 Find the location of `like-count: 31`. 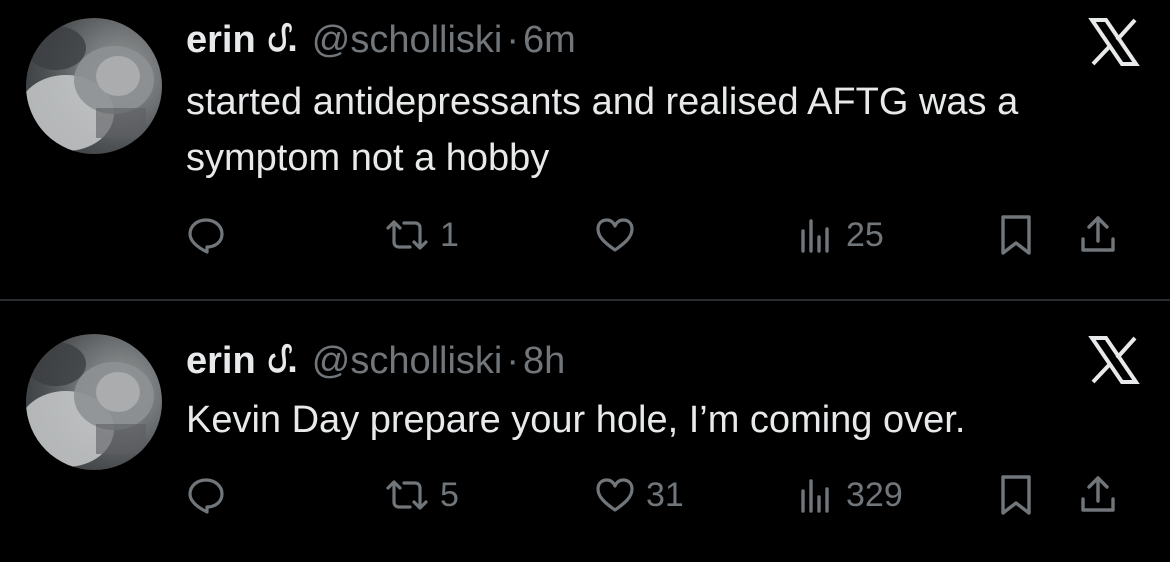

like-count: 31 is located at coordinates (665, 494).